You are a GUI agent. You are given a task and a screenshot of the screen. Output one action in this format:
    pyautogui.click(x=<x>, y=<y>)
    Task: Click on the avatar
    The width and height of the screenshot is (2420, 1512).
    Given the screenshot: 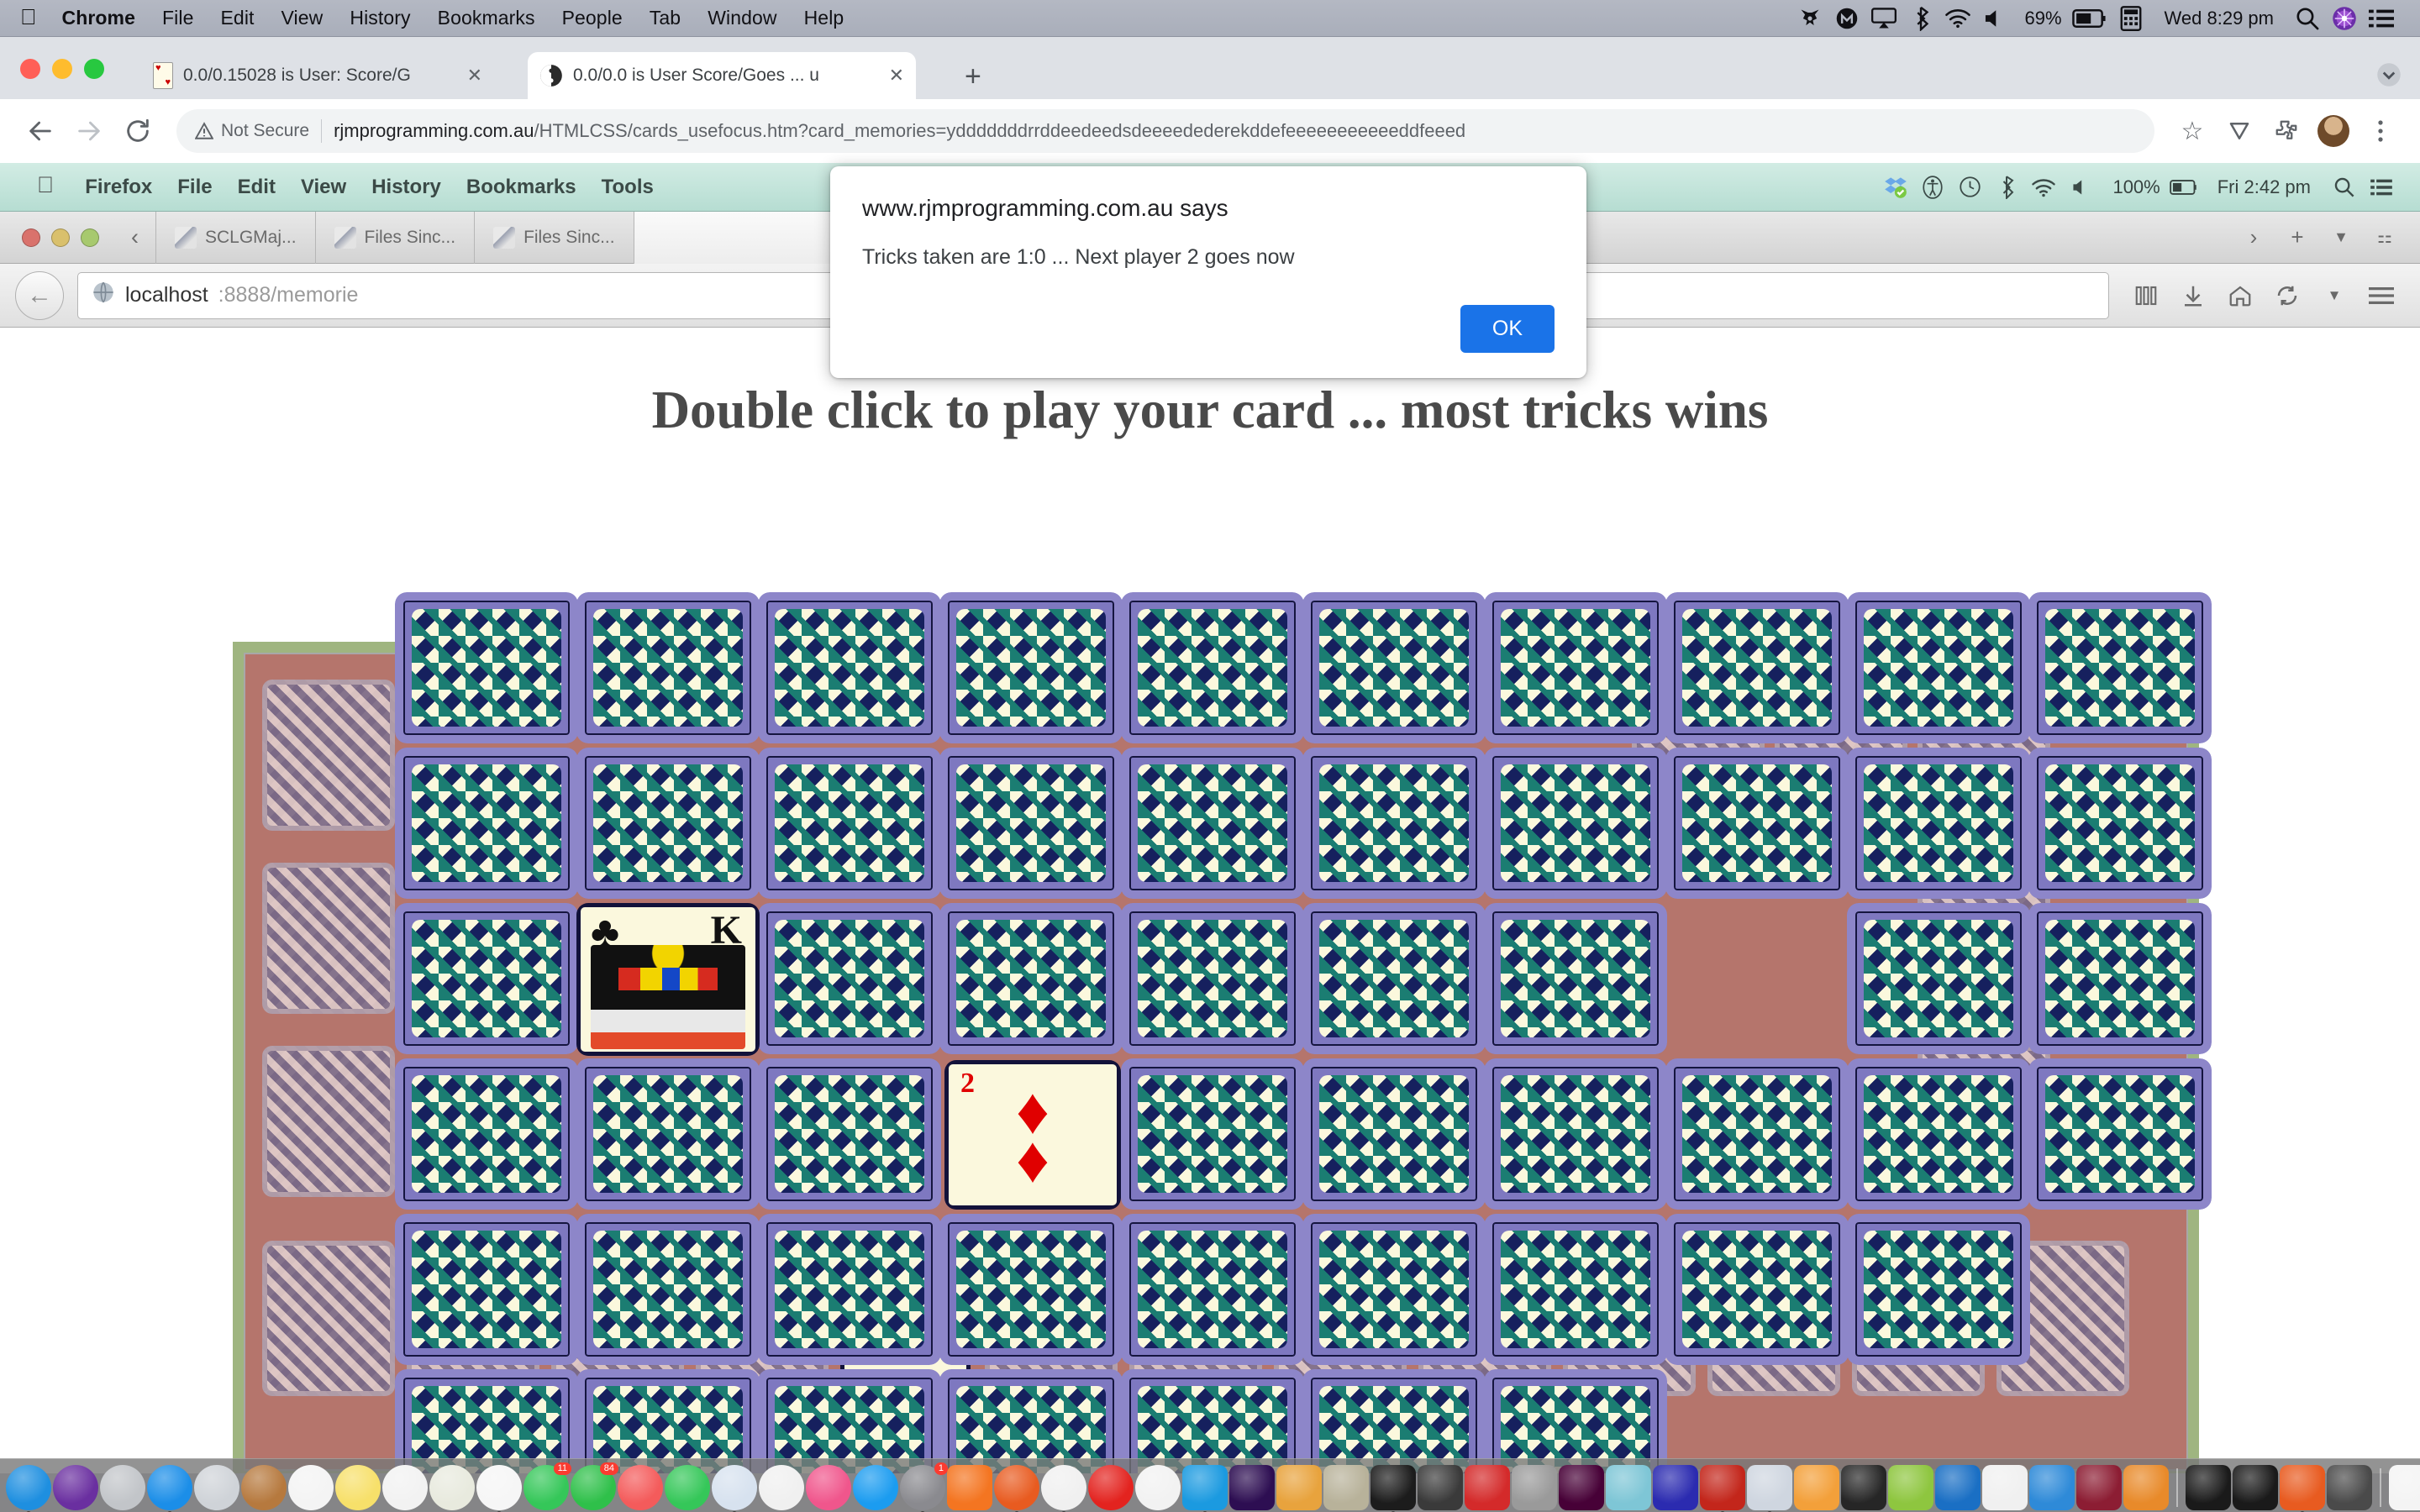 What is the action you would take?
    pyautogui.click(x=2333, y=131)
    